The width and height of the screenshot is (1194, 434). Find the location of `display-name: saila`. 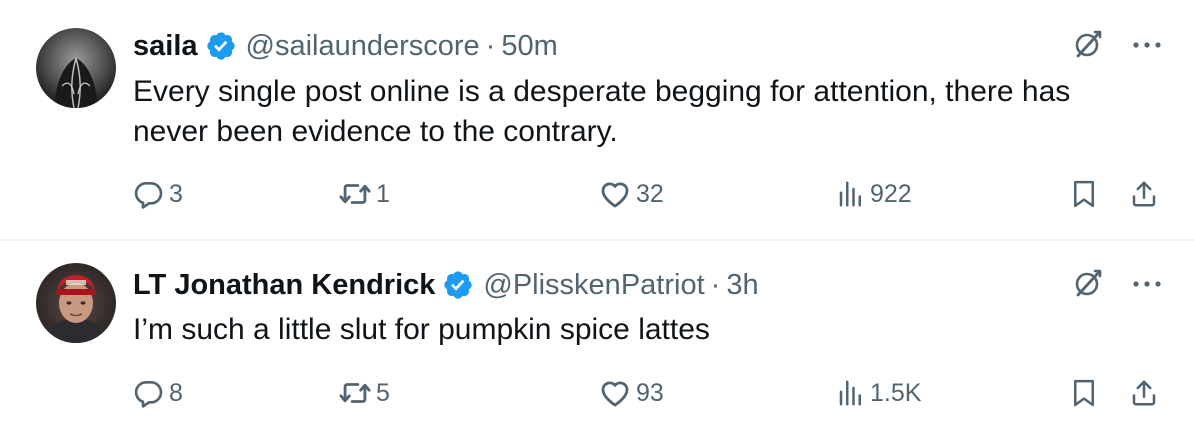

display-name: saila is located at coordinates (165, 46).